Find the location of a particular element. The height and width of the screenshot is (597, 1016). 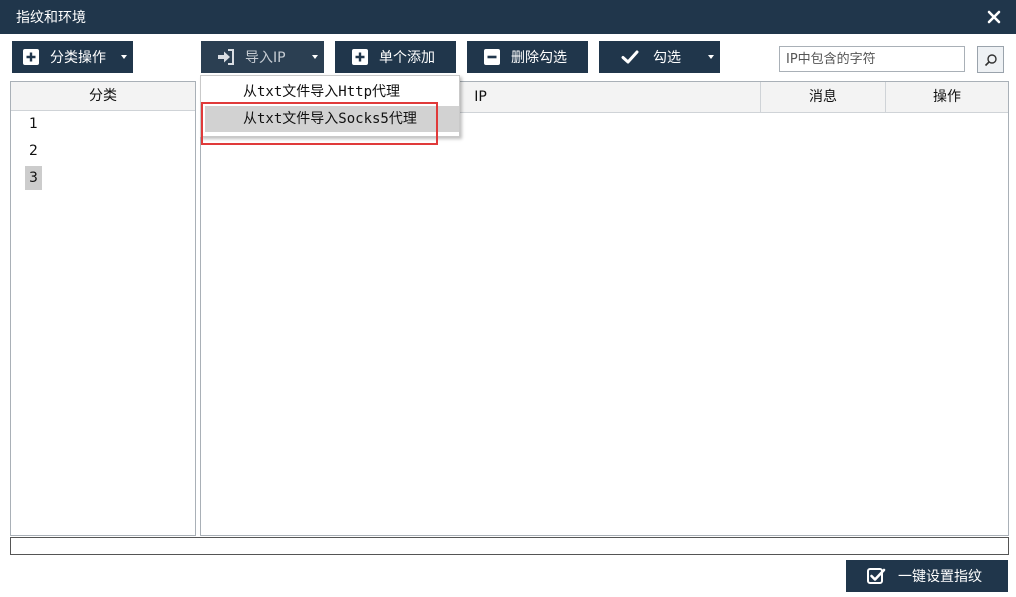

category-ops-button: 分类操作 is located at coordinates (72, 57).